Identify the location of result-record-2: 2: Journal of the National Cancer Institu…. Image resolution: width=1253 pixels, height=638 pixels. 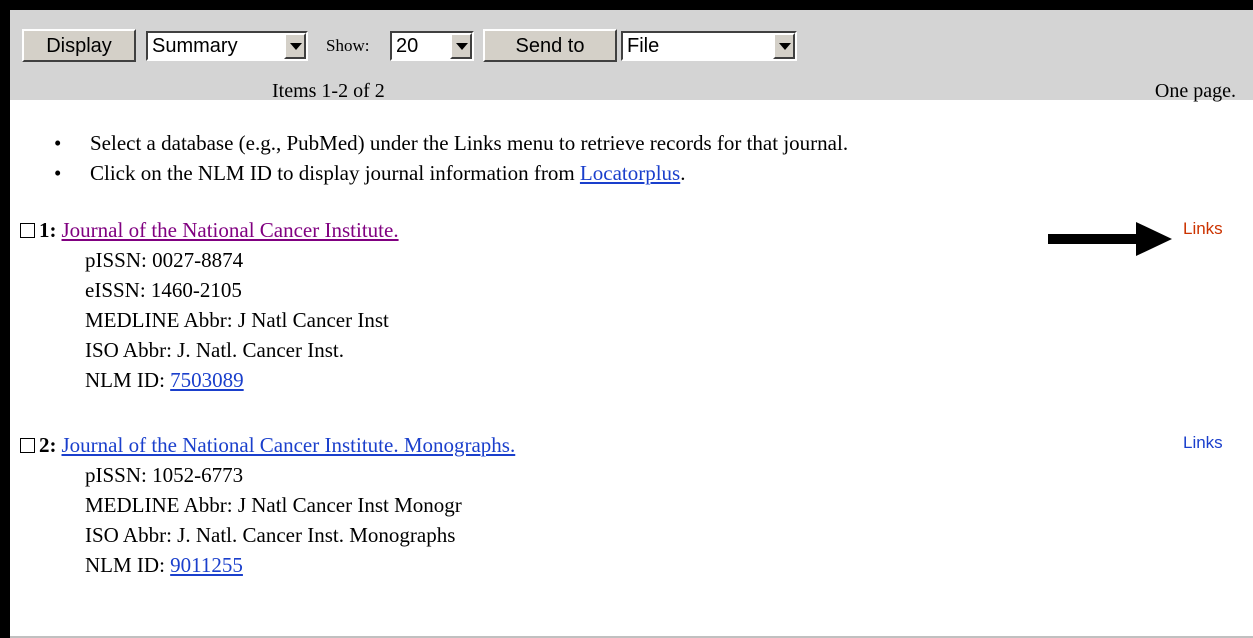
(267, 505).